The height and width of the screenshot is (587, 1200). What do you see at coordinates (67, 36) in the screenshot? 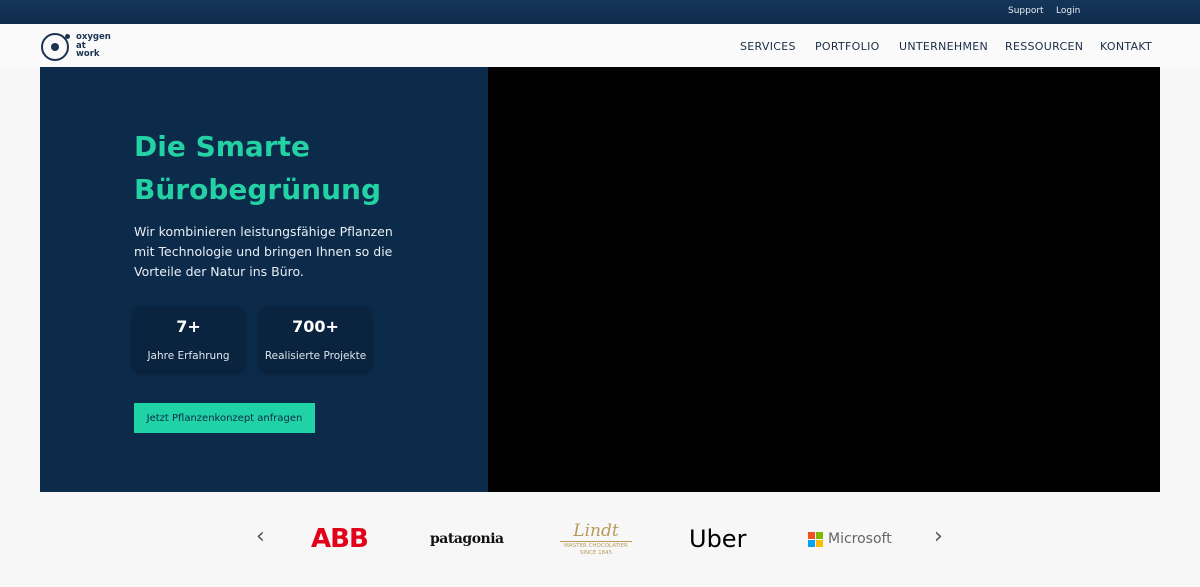
I see `logo-satellite-icon` at bounding box center [67, 36].